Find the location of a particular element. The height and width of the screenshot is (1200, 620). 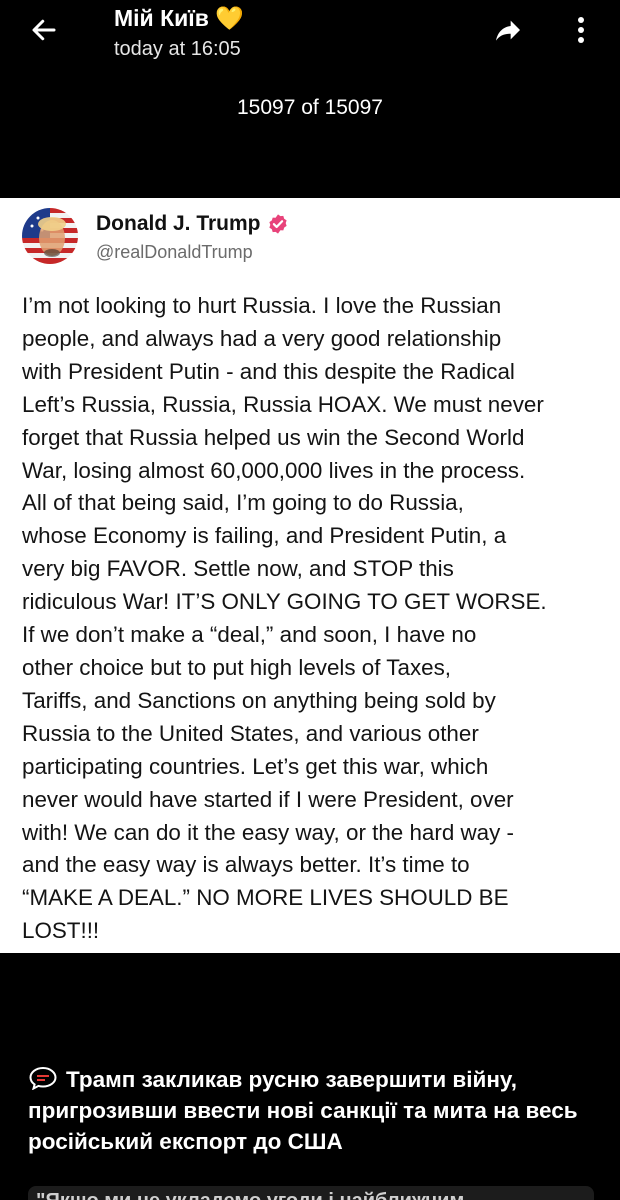

share-icon is located at coordinates (508, 30).